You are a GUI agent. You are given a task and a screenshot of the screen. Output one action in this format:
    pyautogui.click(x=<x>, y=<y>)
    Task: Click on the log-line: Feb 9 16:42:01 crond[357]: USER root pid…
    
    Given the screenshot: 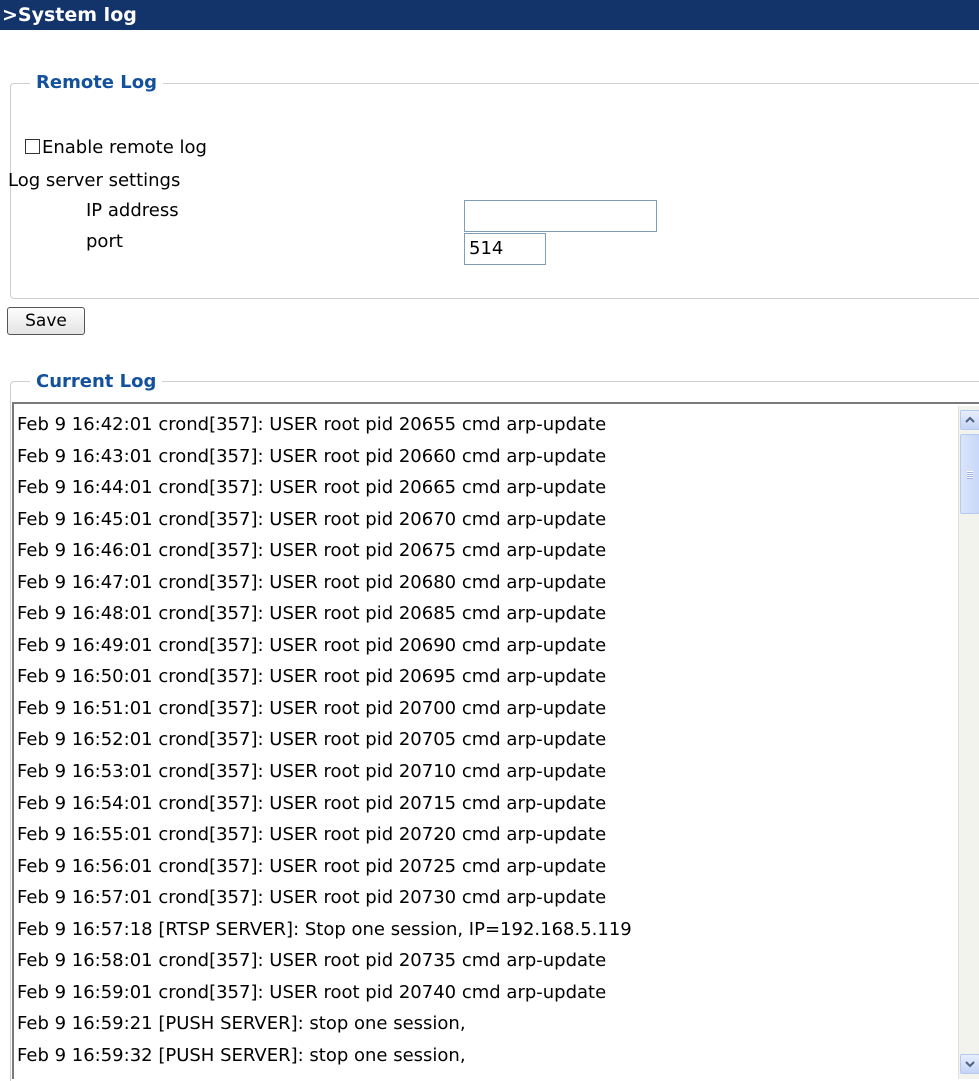 What is the action you would take?
    pyautogui.click(x=312, y=424)
    